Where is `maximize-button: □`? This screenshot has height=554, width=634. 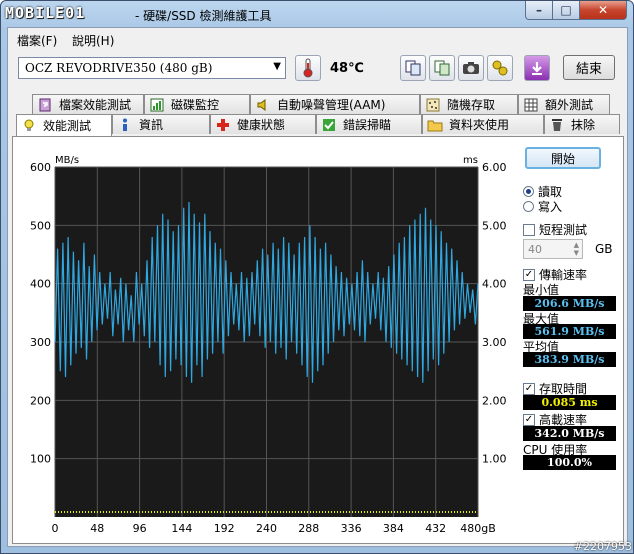
maximize-button: □ is located at coordinates (566, 10).